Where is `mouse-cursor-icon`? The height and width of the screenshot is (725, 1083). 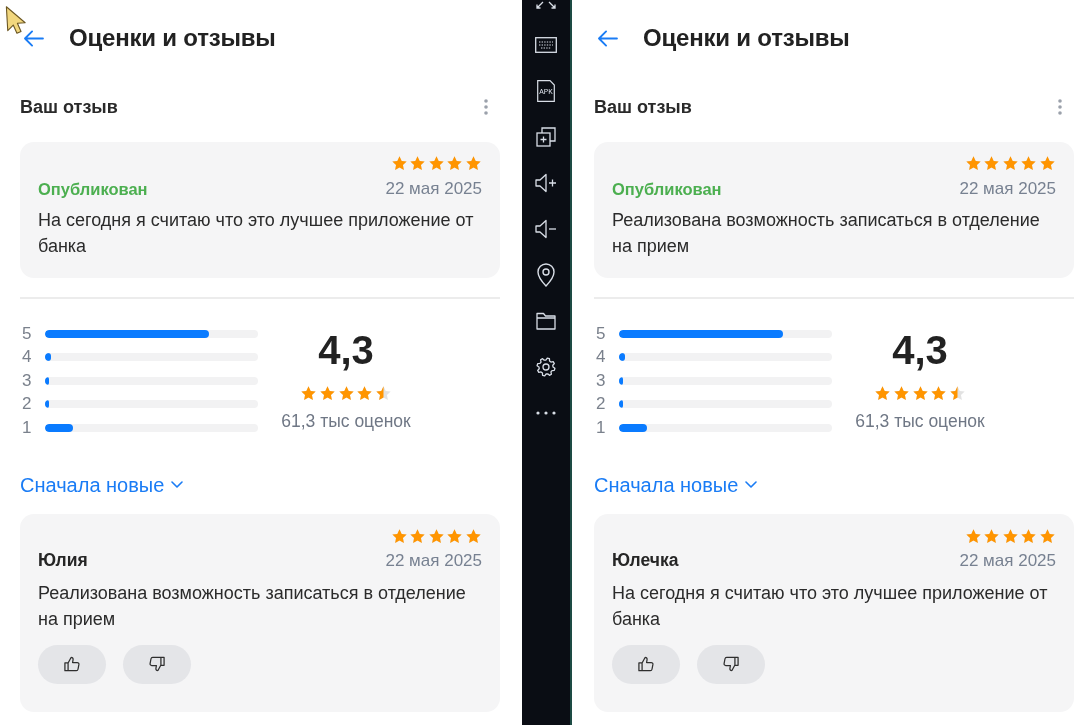
mouse-cursor-icon is located at coordinates (16, 20).